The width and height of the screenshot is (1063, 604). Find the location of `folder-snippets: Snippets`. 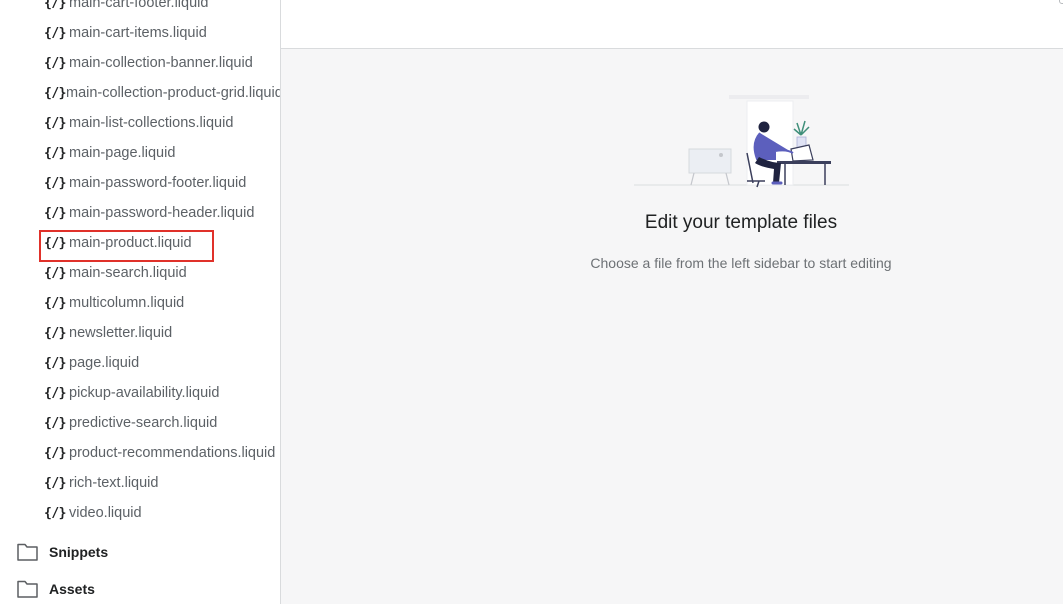

folder-snippets: Snippets is located at coordinates (140, 552).